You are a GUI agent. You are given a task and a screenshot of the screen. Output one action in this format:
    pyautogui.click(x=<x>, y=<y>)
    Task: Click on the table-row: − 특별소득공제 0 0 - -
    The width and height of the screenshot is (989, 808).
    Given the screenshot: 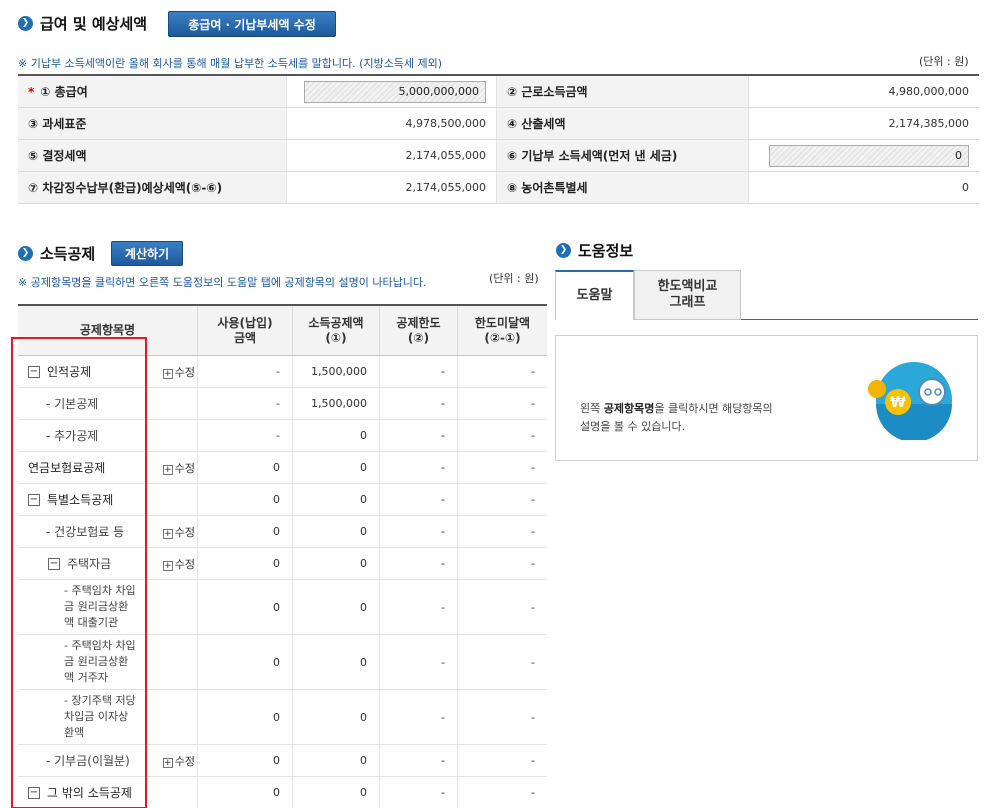 What is the action you would take?
    pyautogui.click(x=282, y=500)
    